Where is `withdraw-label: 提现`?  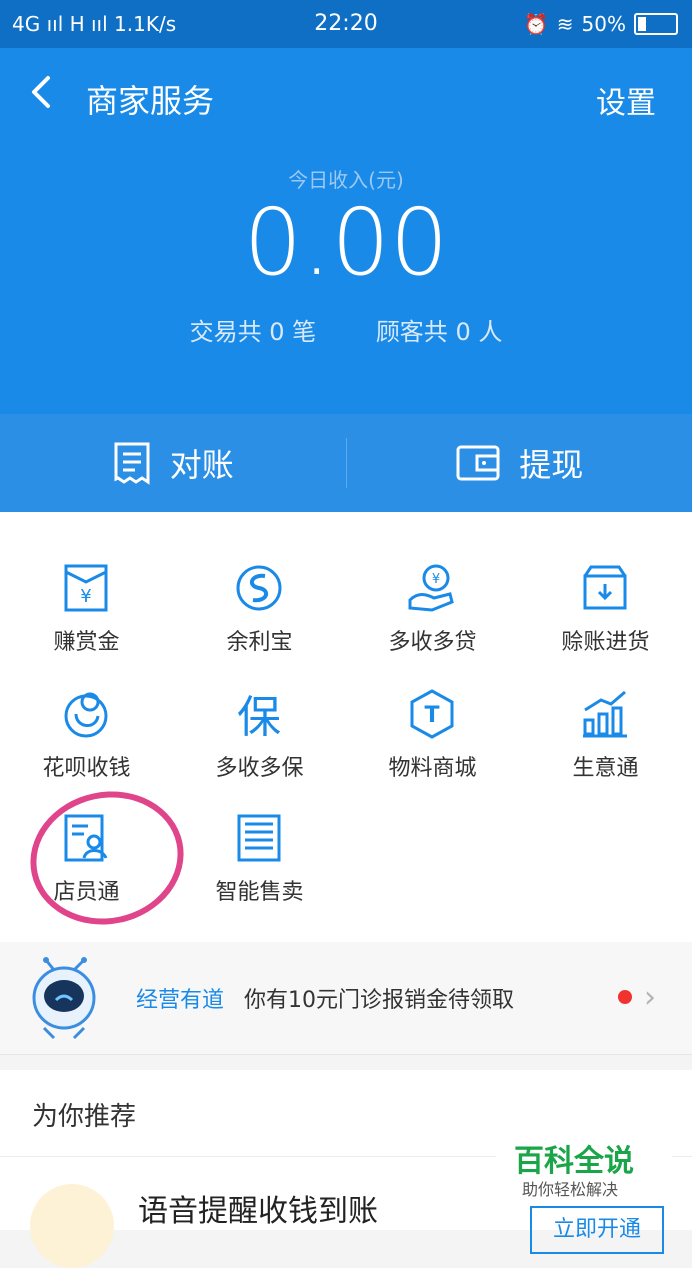 withdraw-label: 提现 is located at coordinates (551, 463).